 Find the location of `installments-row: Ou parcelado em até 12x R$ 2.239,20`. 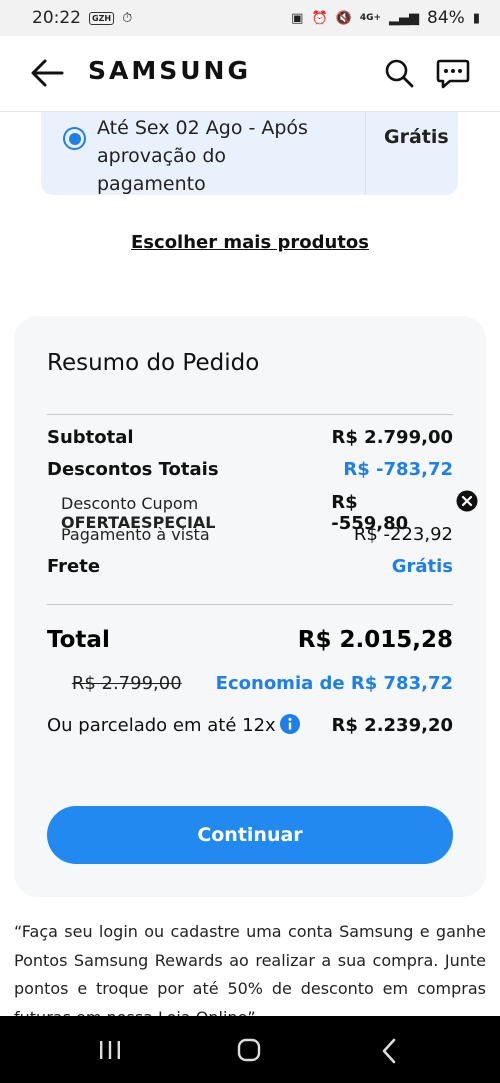

installments-row: Ou parcelado em até 12x R$ 2.239,20 is located at coordinates (250, 725).